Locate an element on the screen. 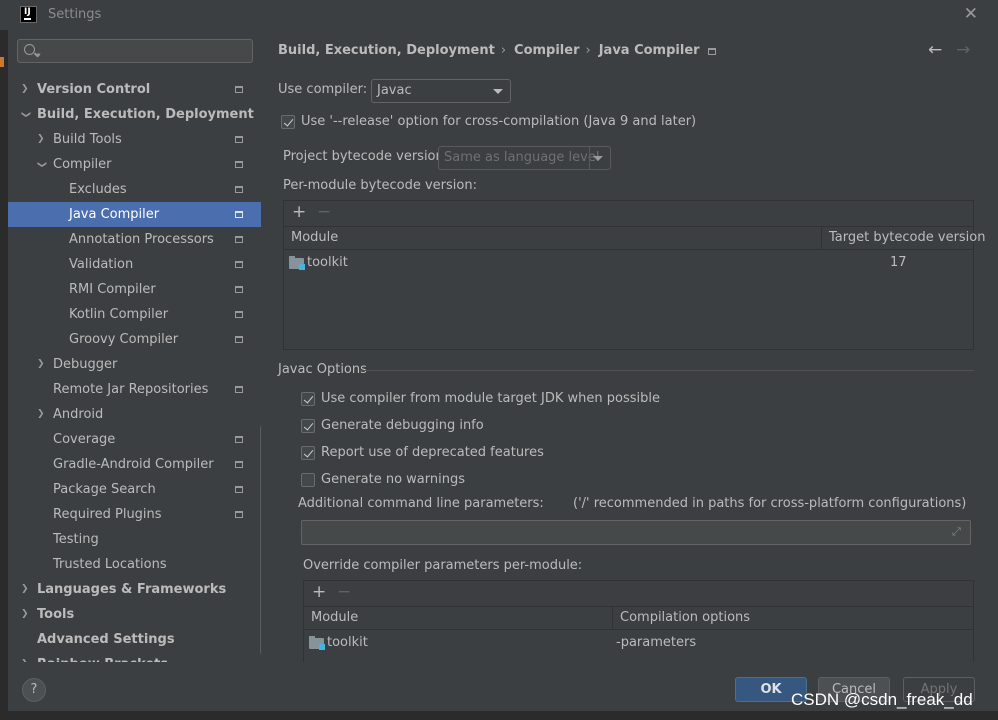 The width and height of the screenshot is (998, 720). additional-params-input: ⤢ is located at coordinates (636, 532).